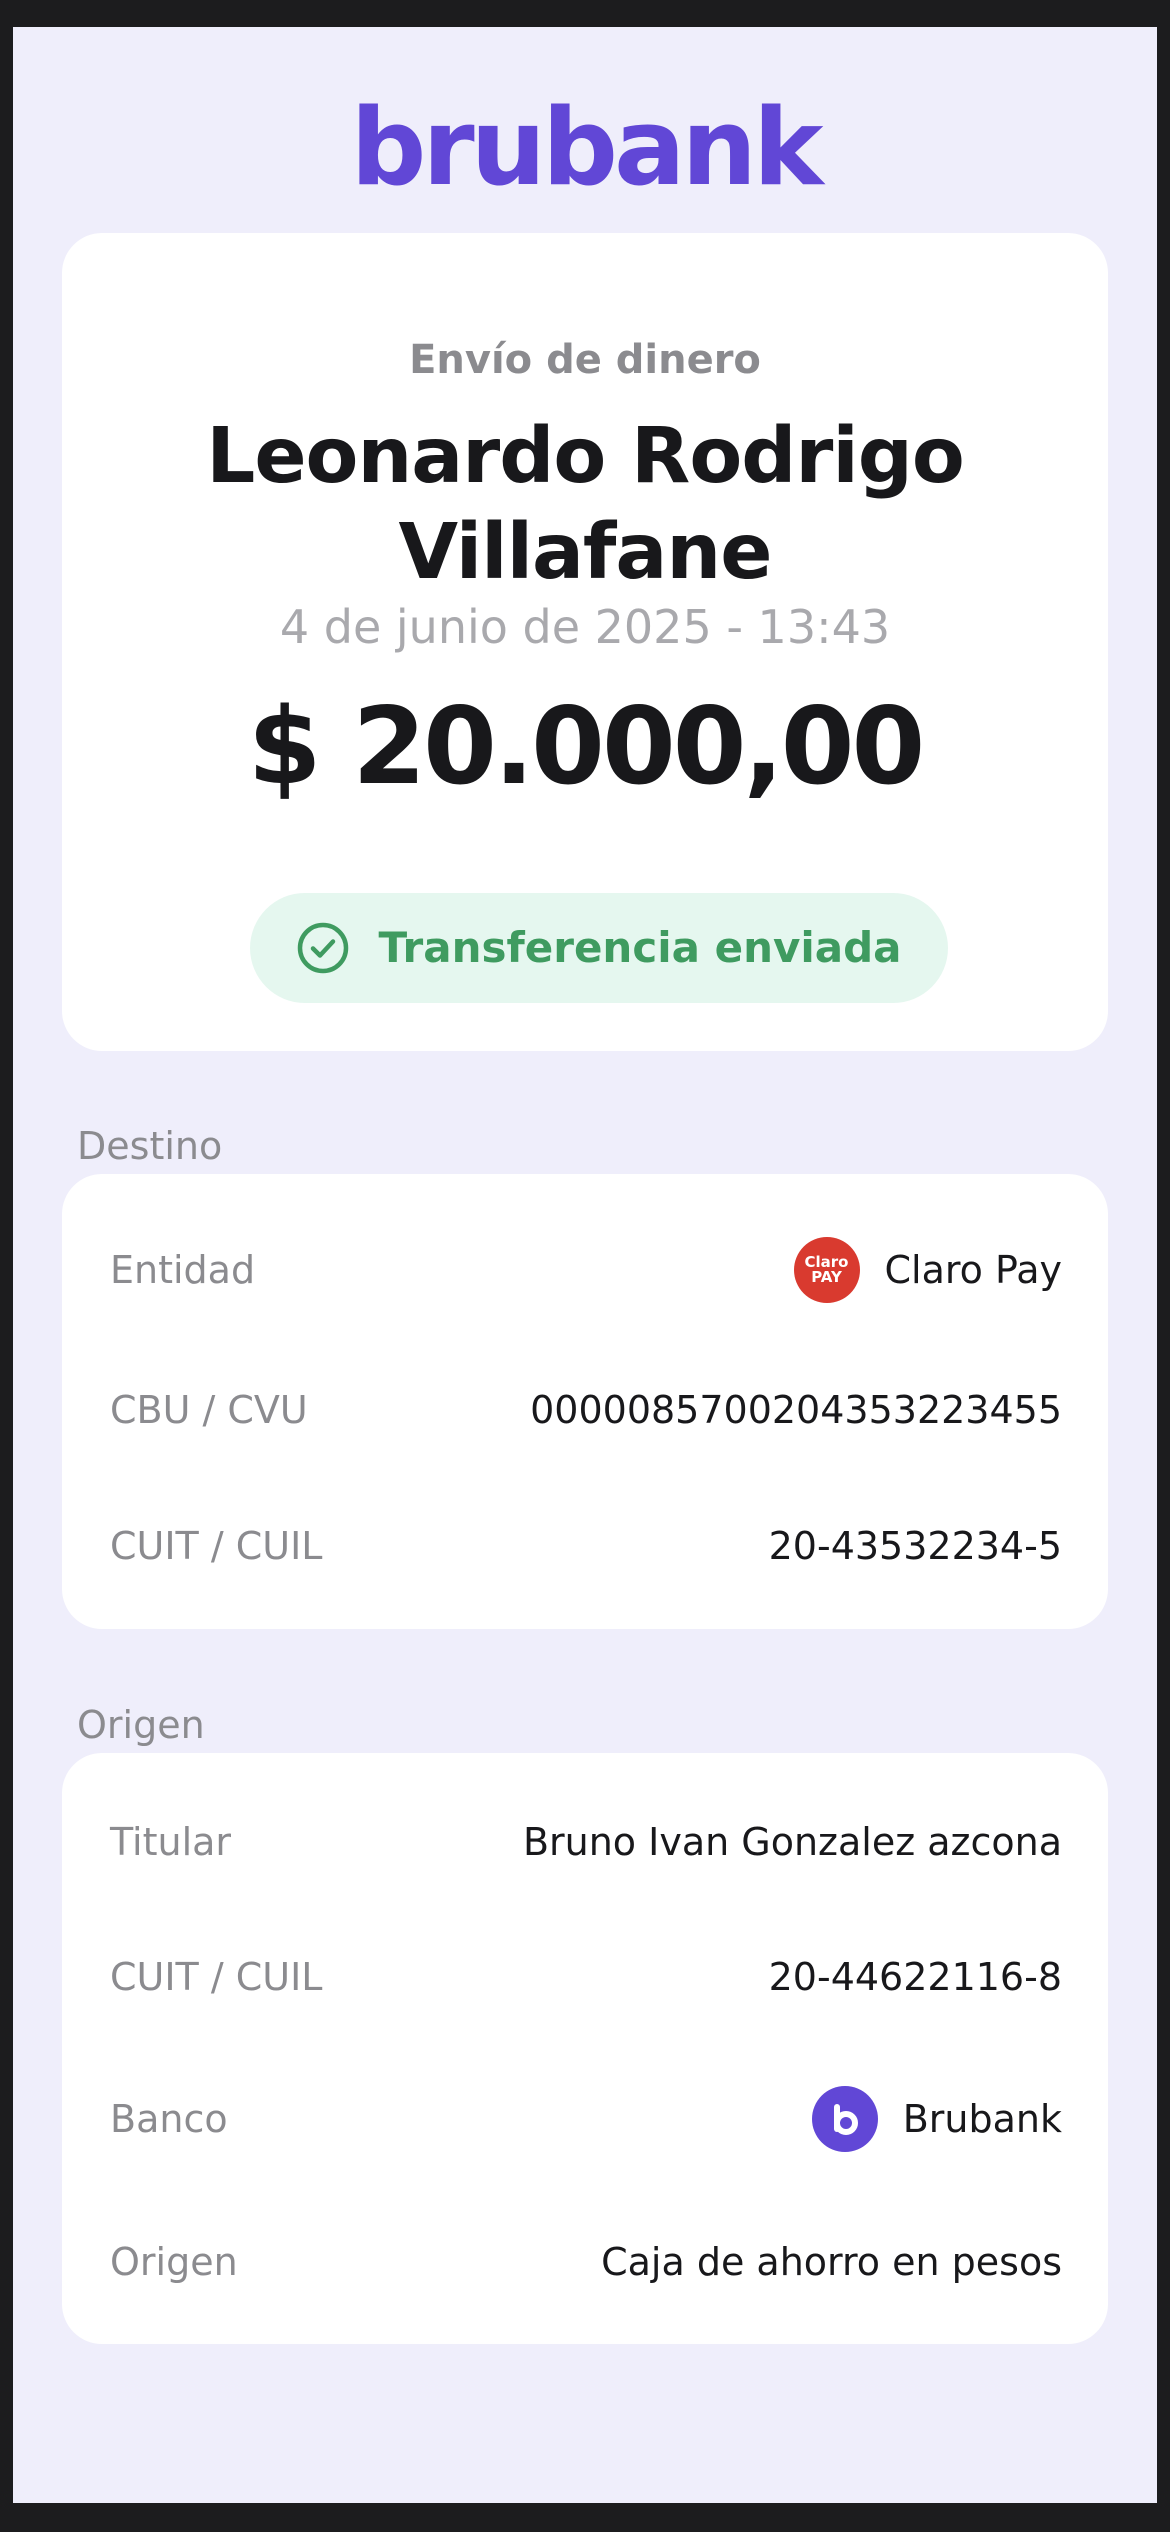 The image size is (1170, 2532). Describe the element at coordinates (586, 1270) in the screenshot. I see `destination-entity-row: Entidad Claro PAY Claro Pay` at that location.